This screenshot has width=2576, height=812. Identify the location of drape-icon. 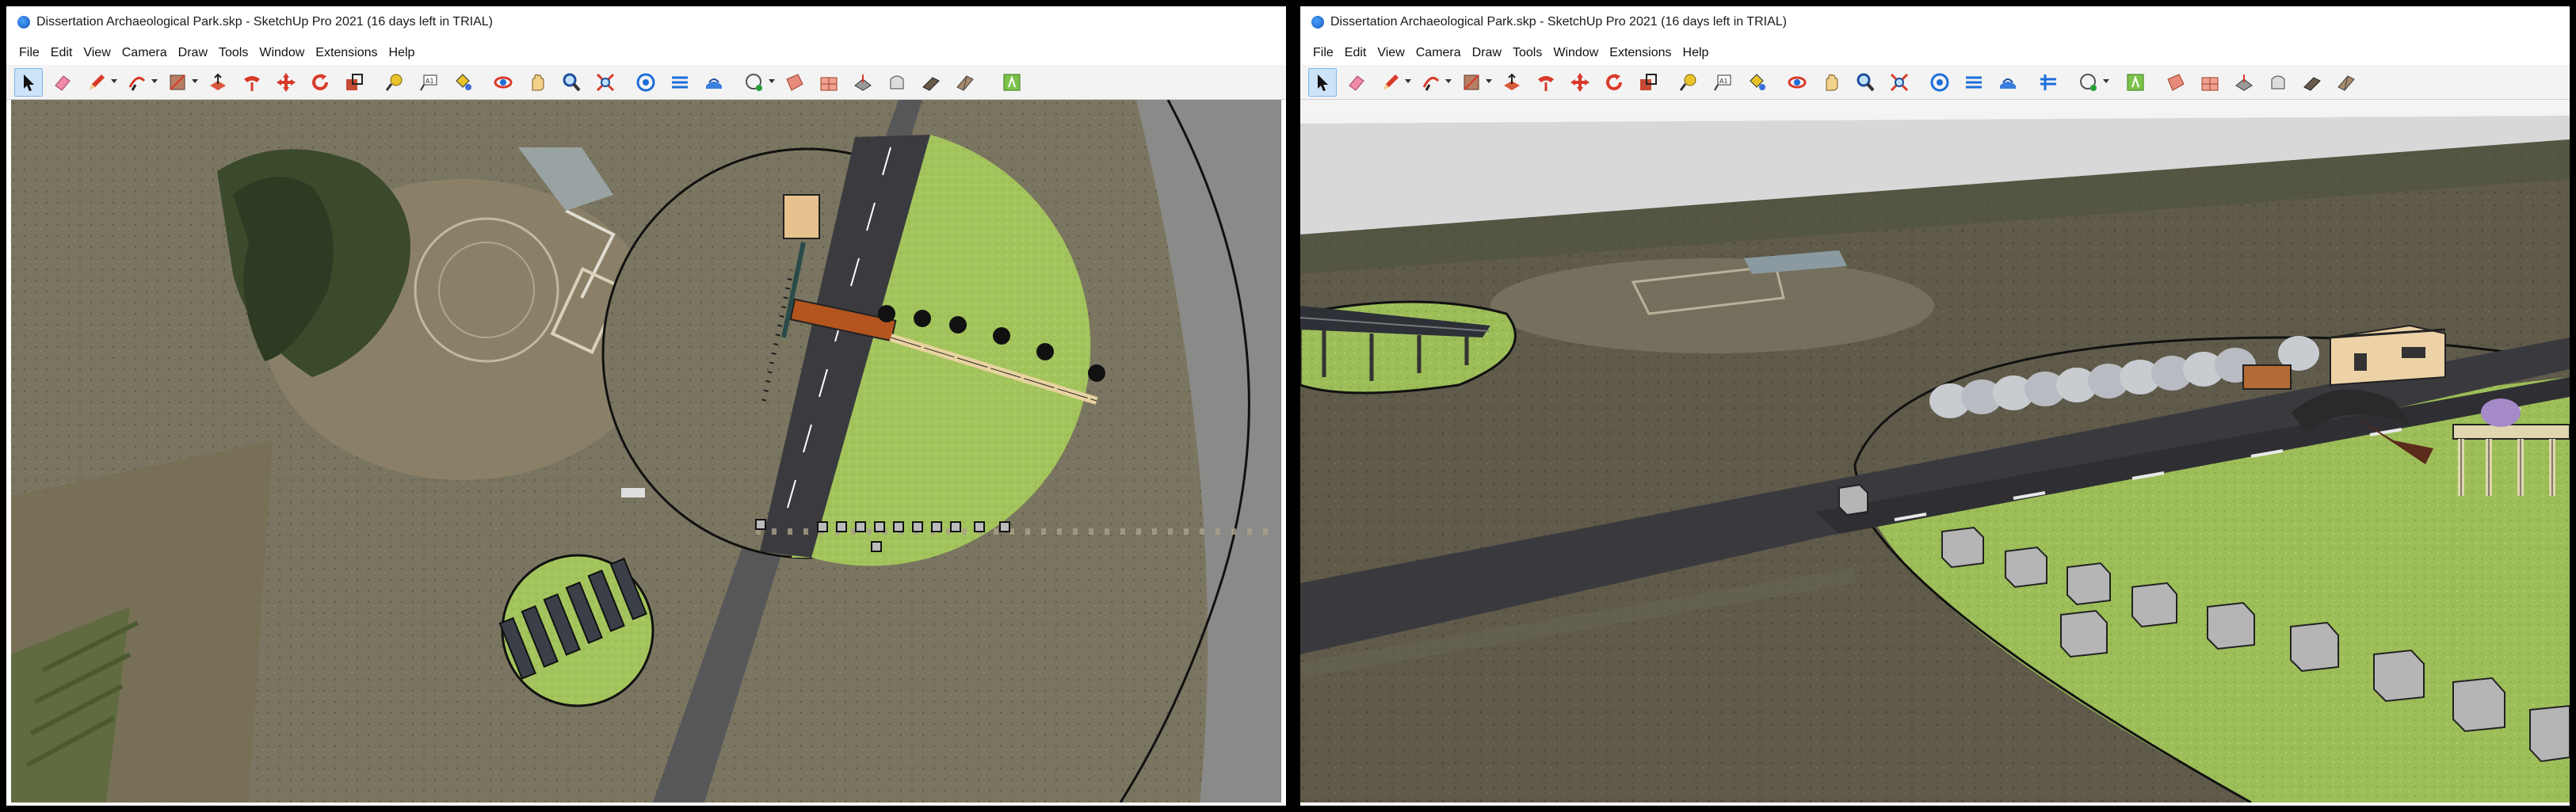
(2312, 83).